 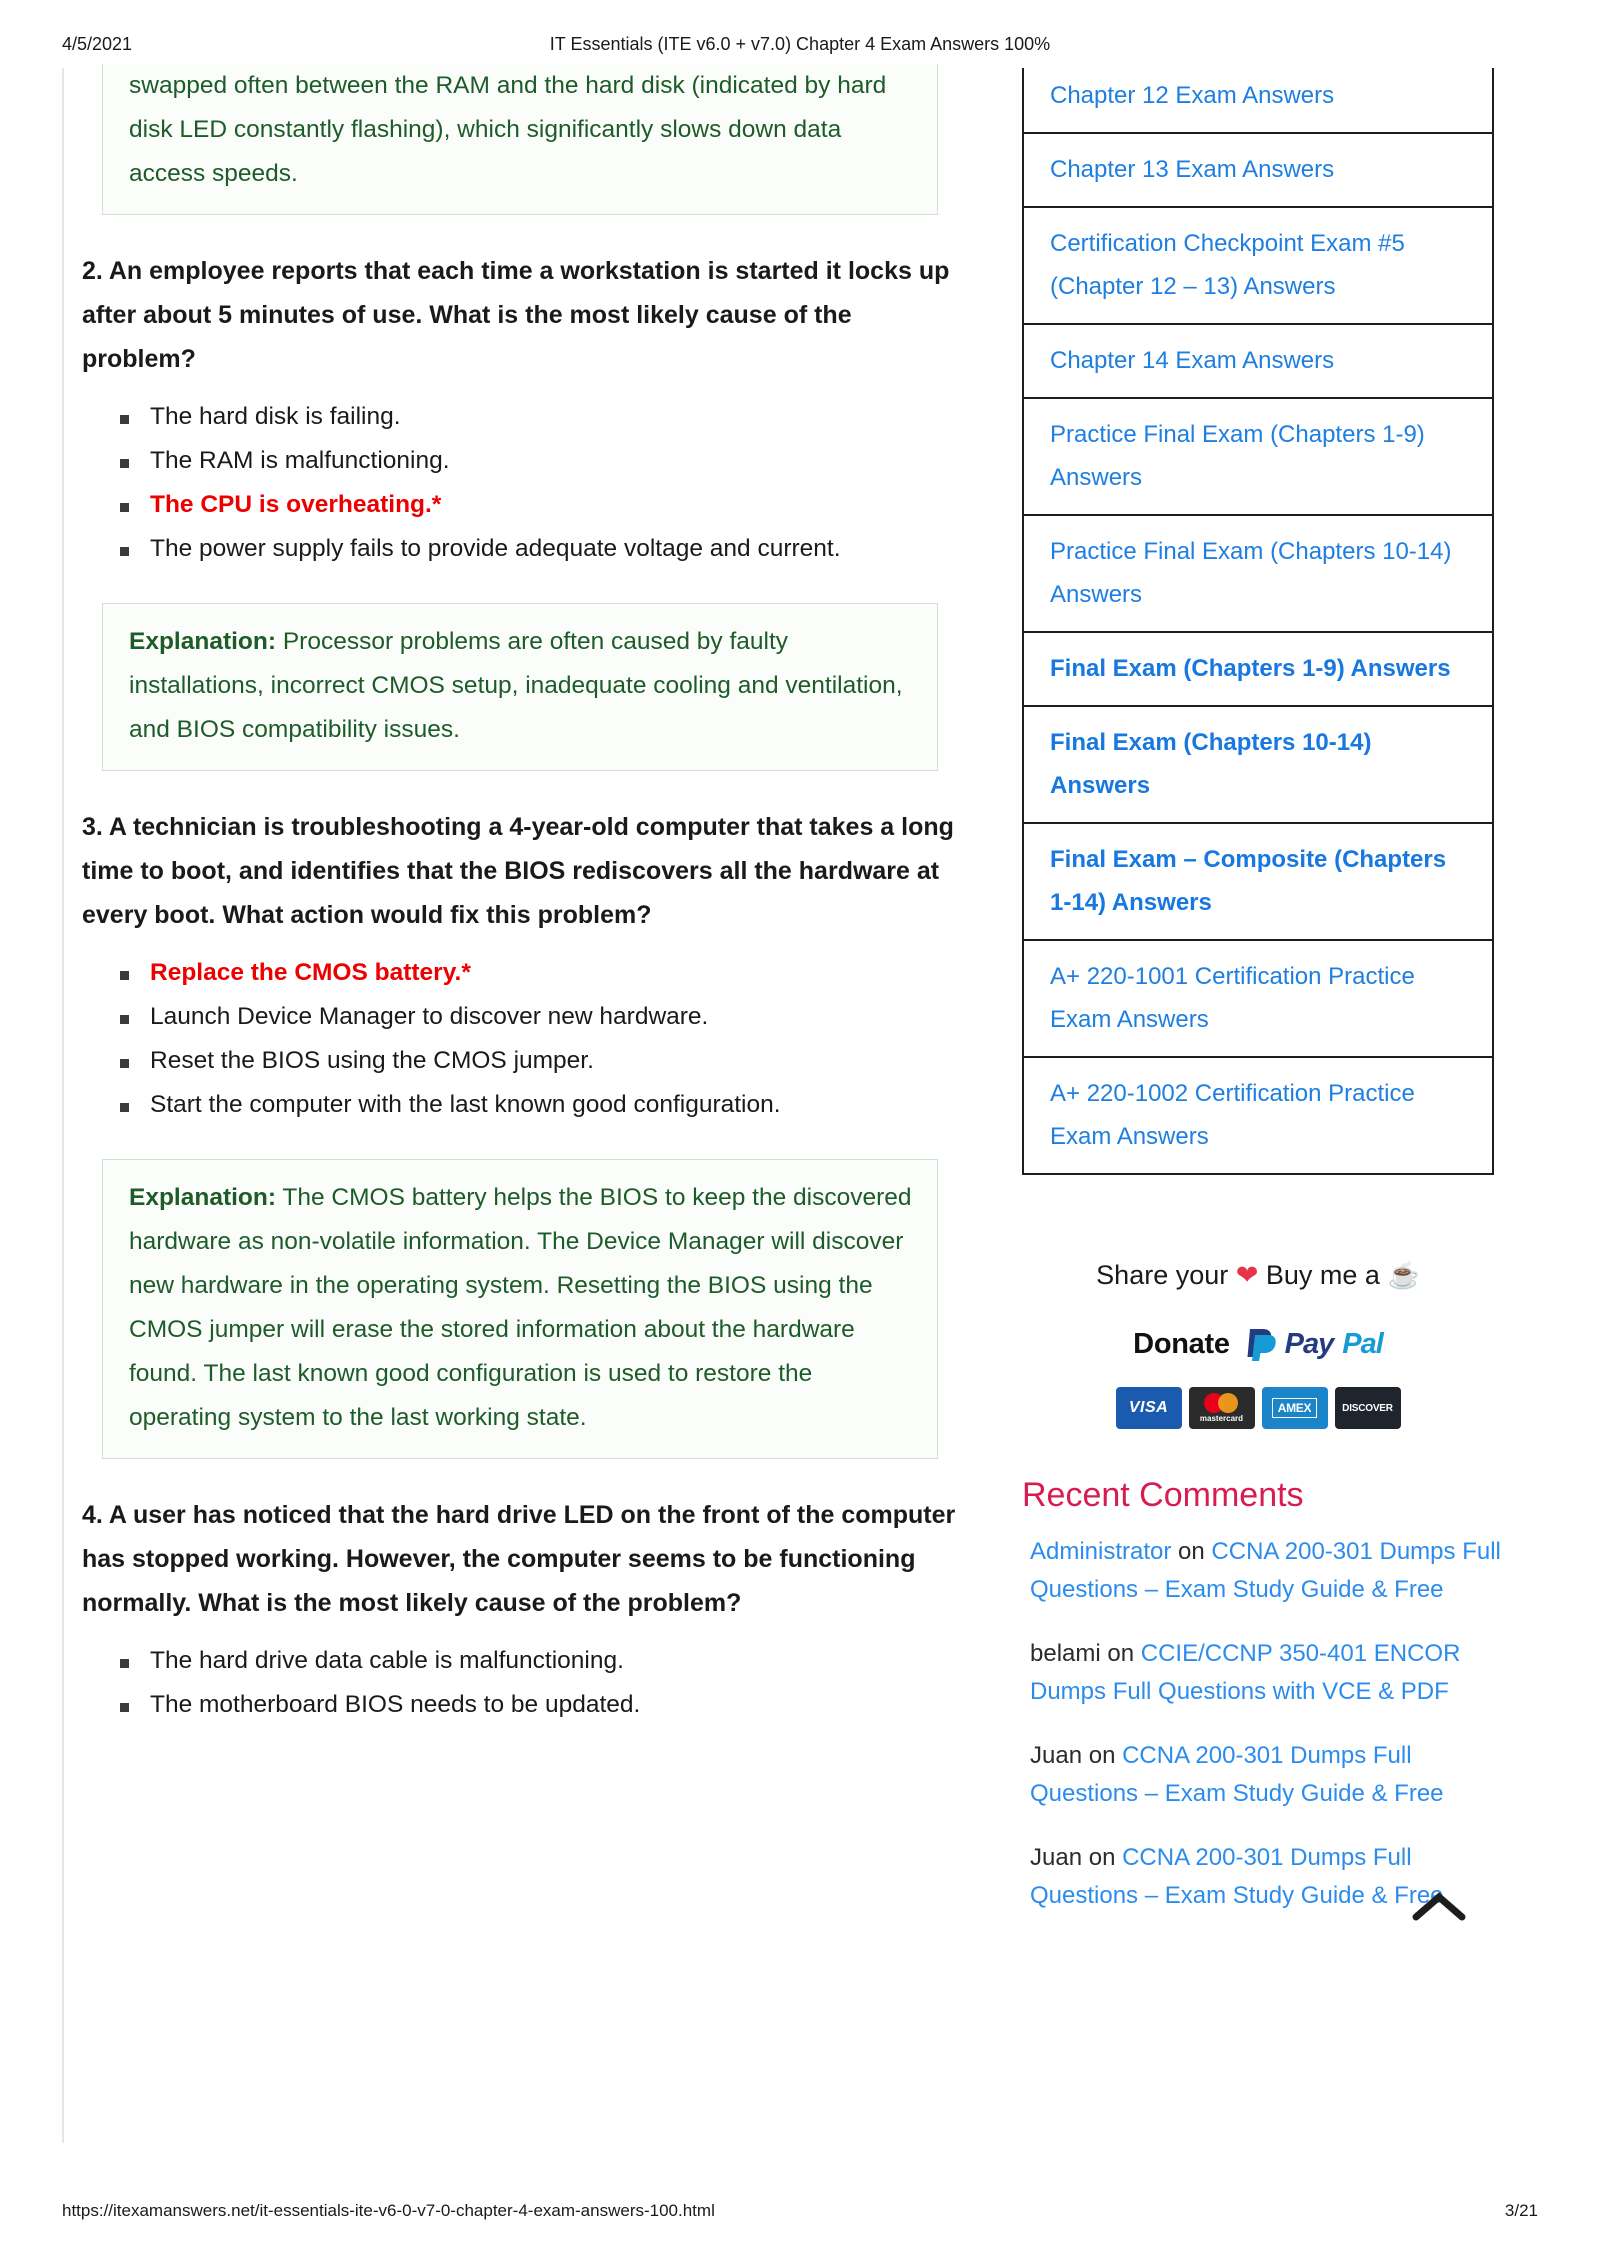 I want to click on choice-label: The RAM is malfunctioning., so click(x=300, y=460).